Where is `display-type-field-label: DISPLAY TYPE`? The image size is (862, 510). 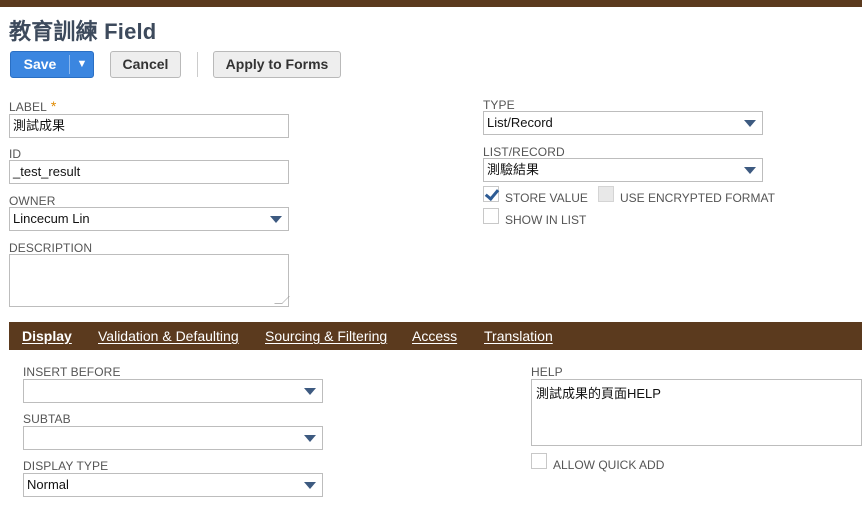
display-type-field-label: DISPLAY TYPE is located at coordinates (66, 466).